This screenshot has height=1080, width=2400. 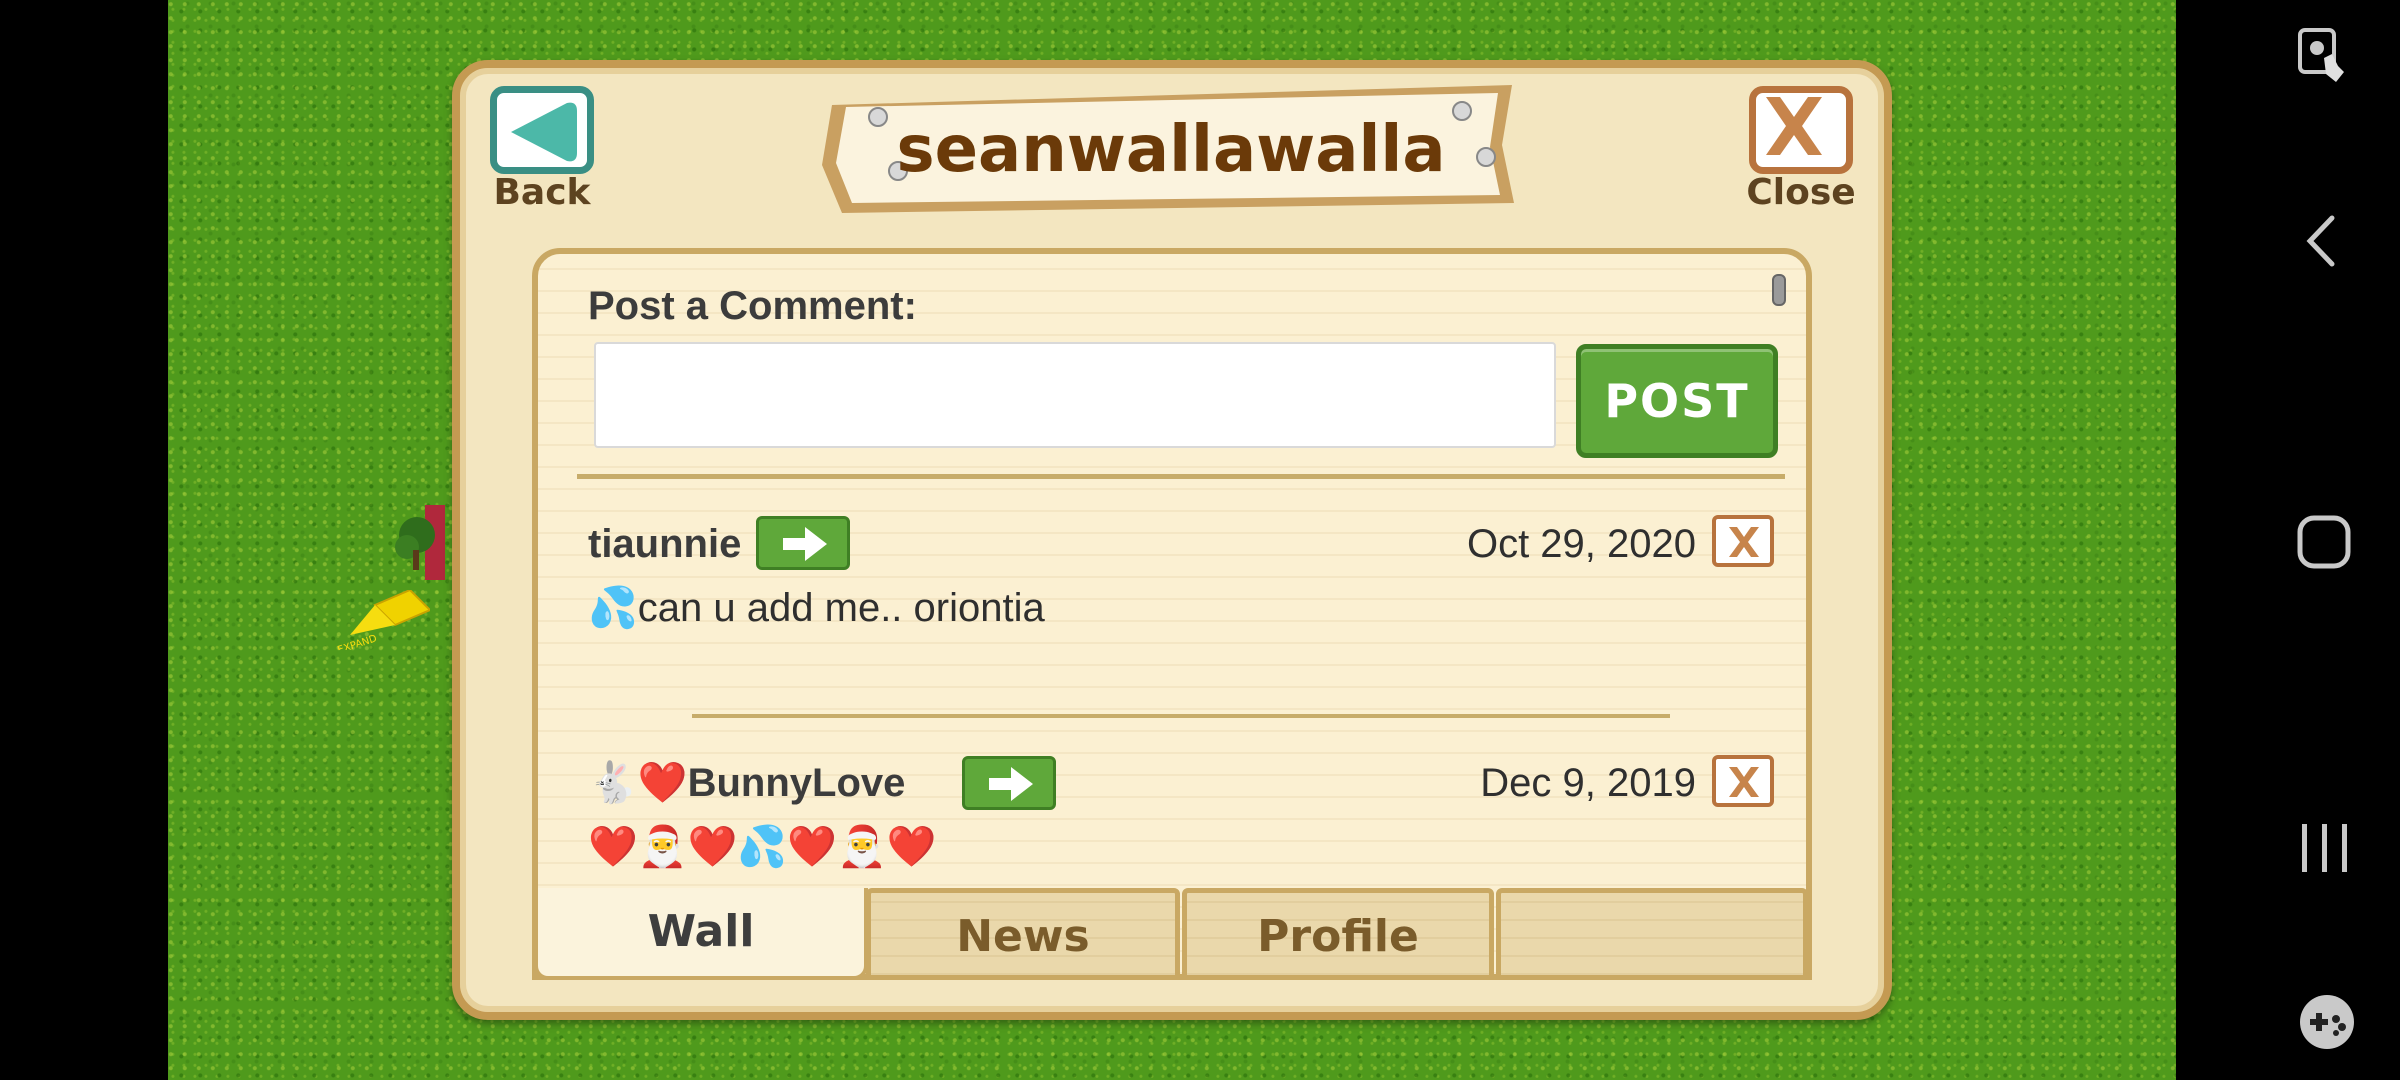 I want to click on expand-arrow-icon: EXPAND, so click(x=382, y=620).